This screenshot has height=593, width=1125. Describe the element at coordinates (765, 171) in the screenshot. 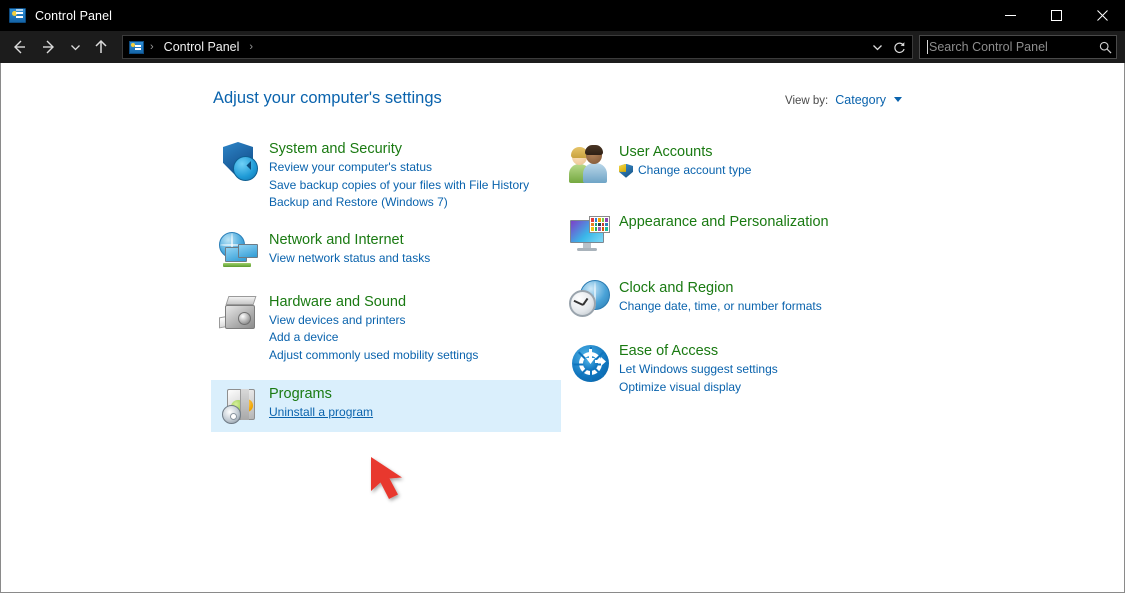

I see `category-link-user-accounts-0: Change account type` at that location.